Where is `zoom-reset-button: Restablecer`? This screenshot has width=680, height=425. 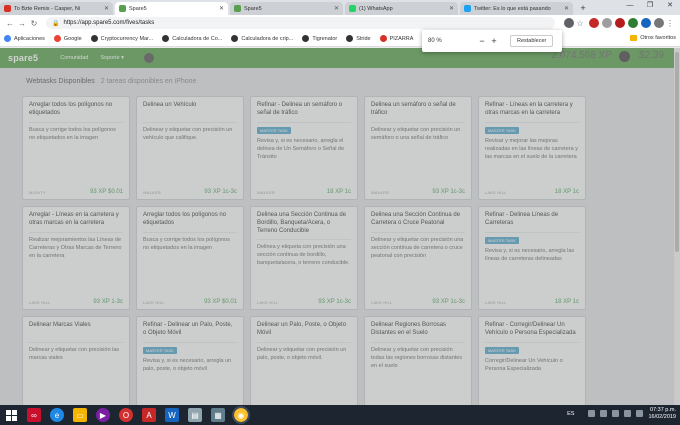
zoom-reset-button: Restablecer is located at coordinates (532, 41).